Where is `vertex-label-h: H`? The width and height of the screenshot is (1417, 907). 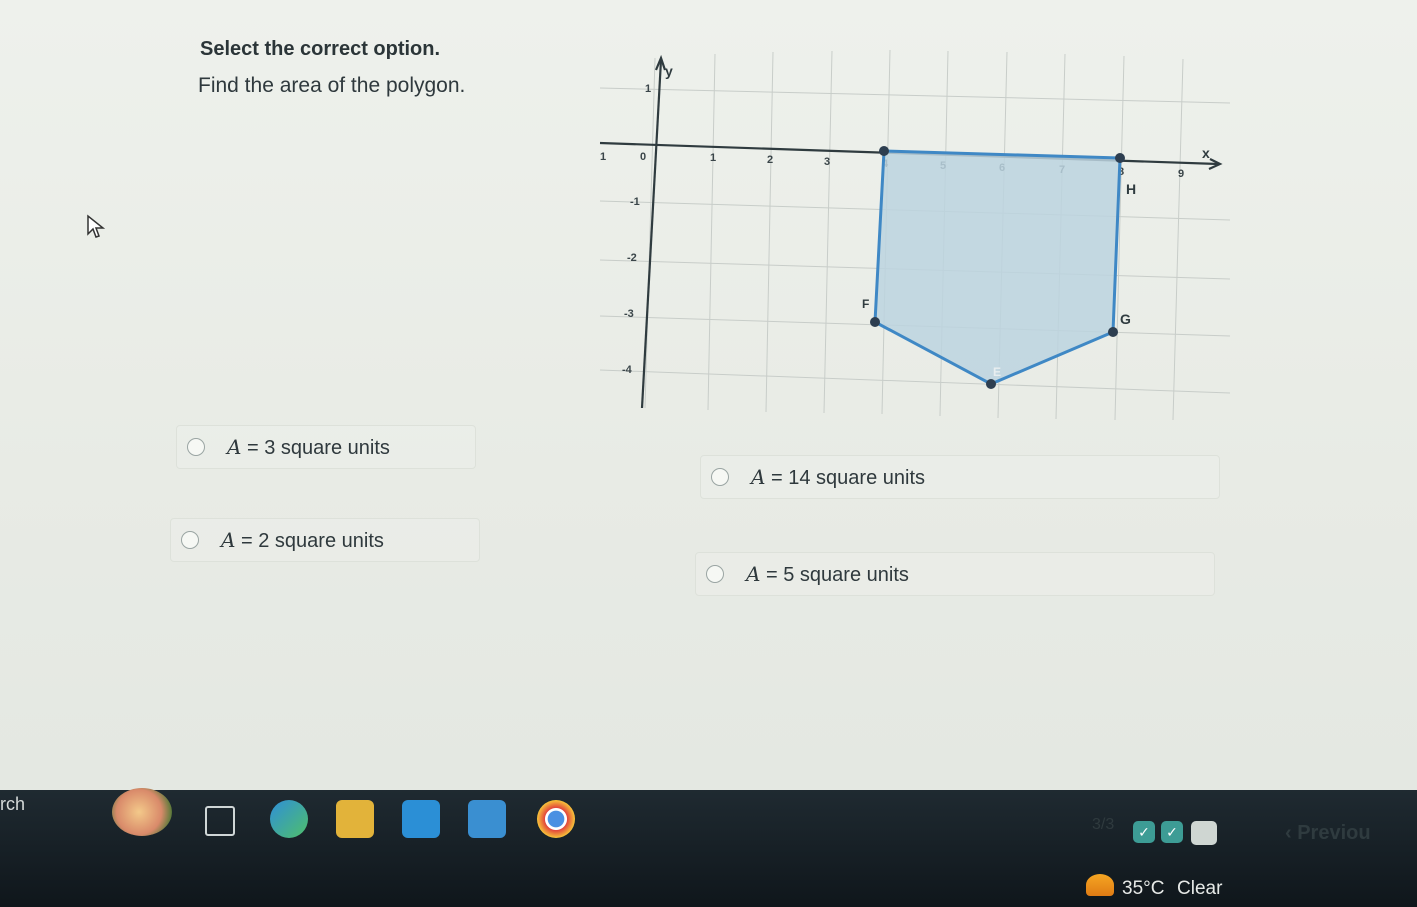
vertex-label-h: H is located at coordinates (1131, 189).